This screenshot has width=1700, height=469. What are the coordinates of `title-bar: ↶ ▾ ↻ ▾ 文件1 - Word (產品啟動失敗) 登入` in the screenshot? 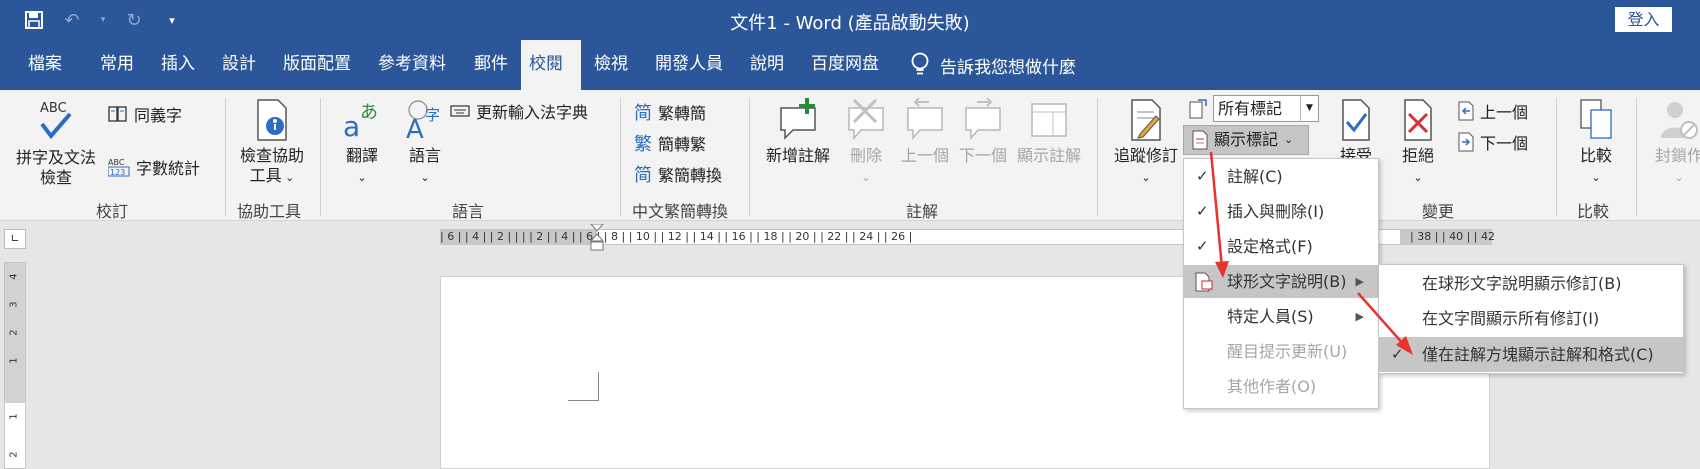 It's located at (850, 20).